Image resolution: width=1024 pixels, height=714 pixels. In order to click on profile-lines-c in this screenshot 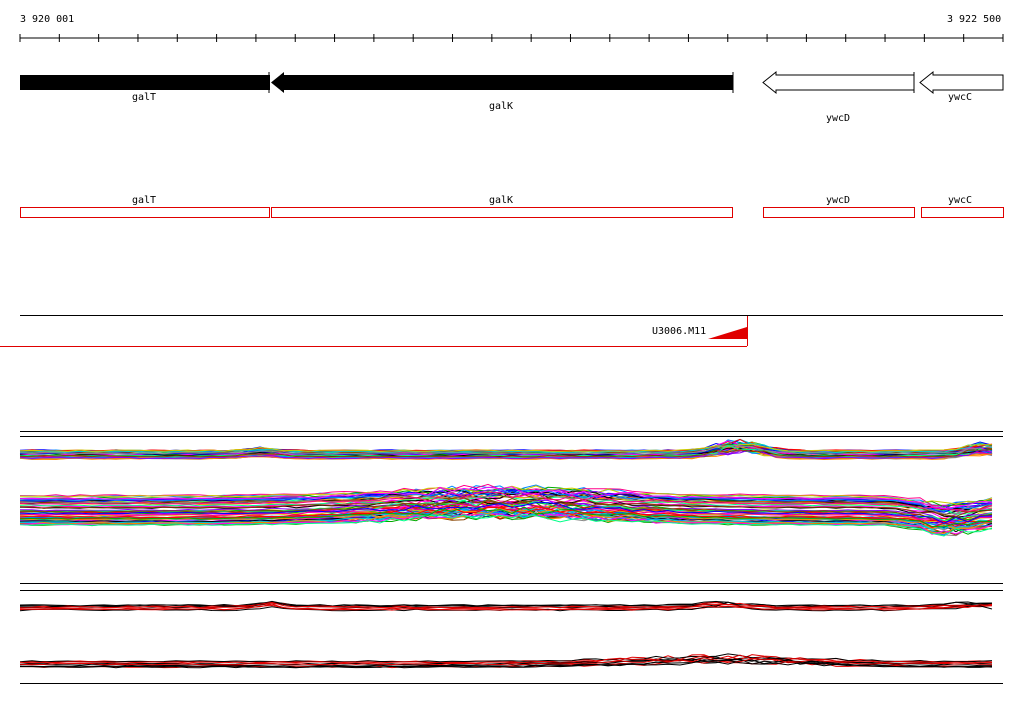, I will do `click(506, 606)`.